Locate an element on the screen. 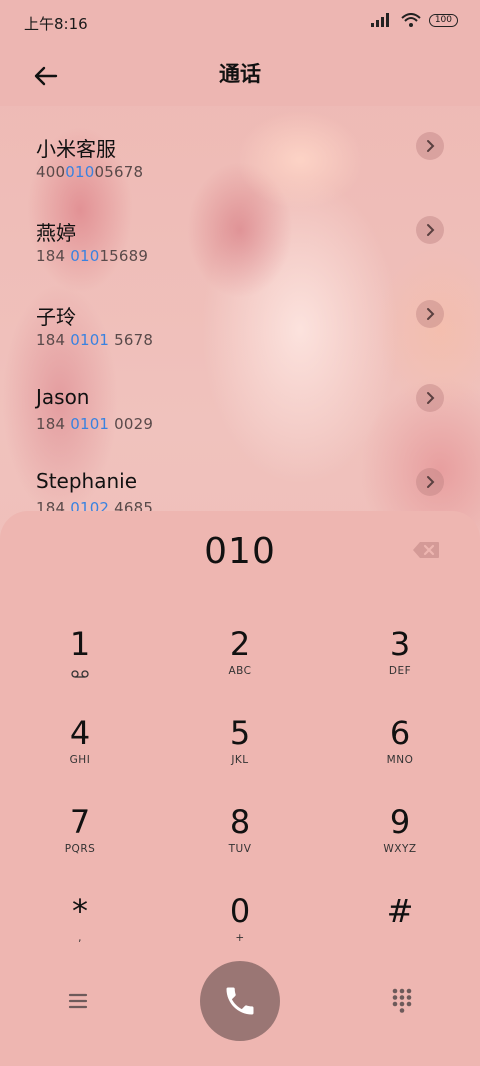  key-digit: 5 is located at coordinates (240, 733).